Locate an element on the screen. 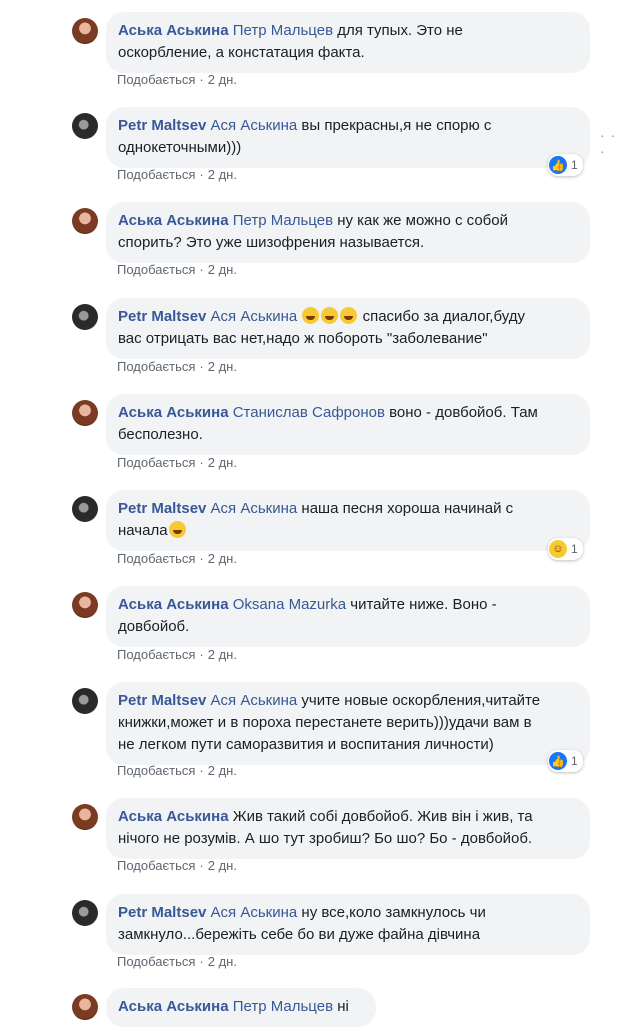  comment-text: ну все,коло замкнулось чи is located at coordinates (393, 912).